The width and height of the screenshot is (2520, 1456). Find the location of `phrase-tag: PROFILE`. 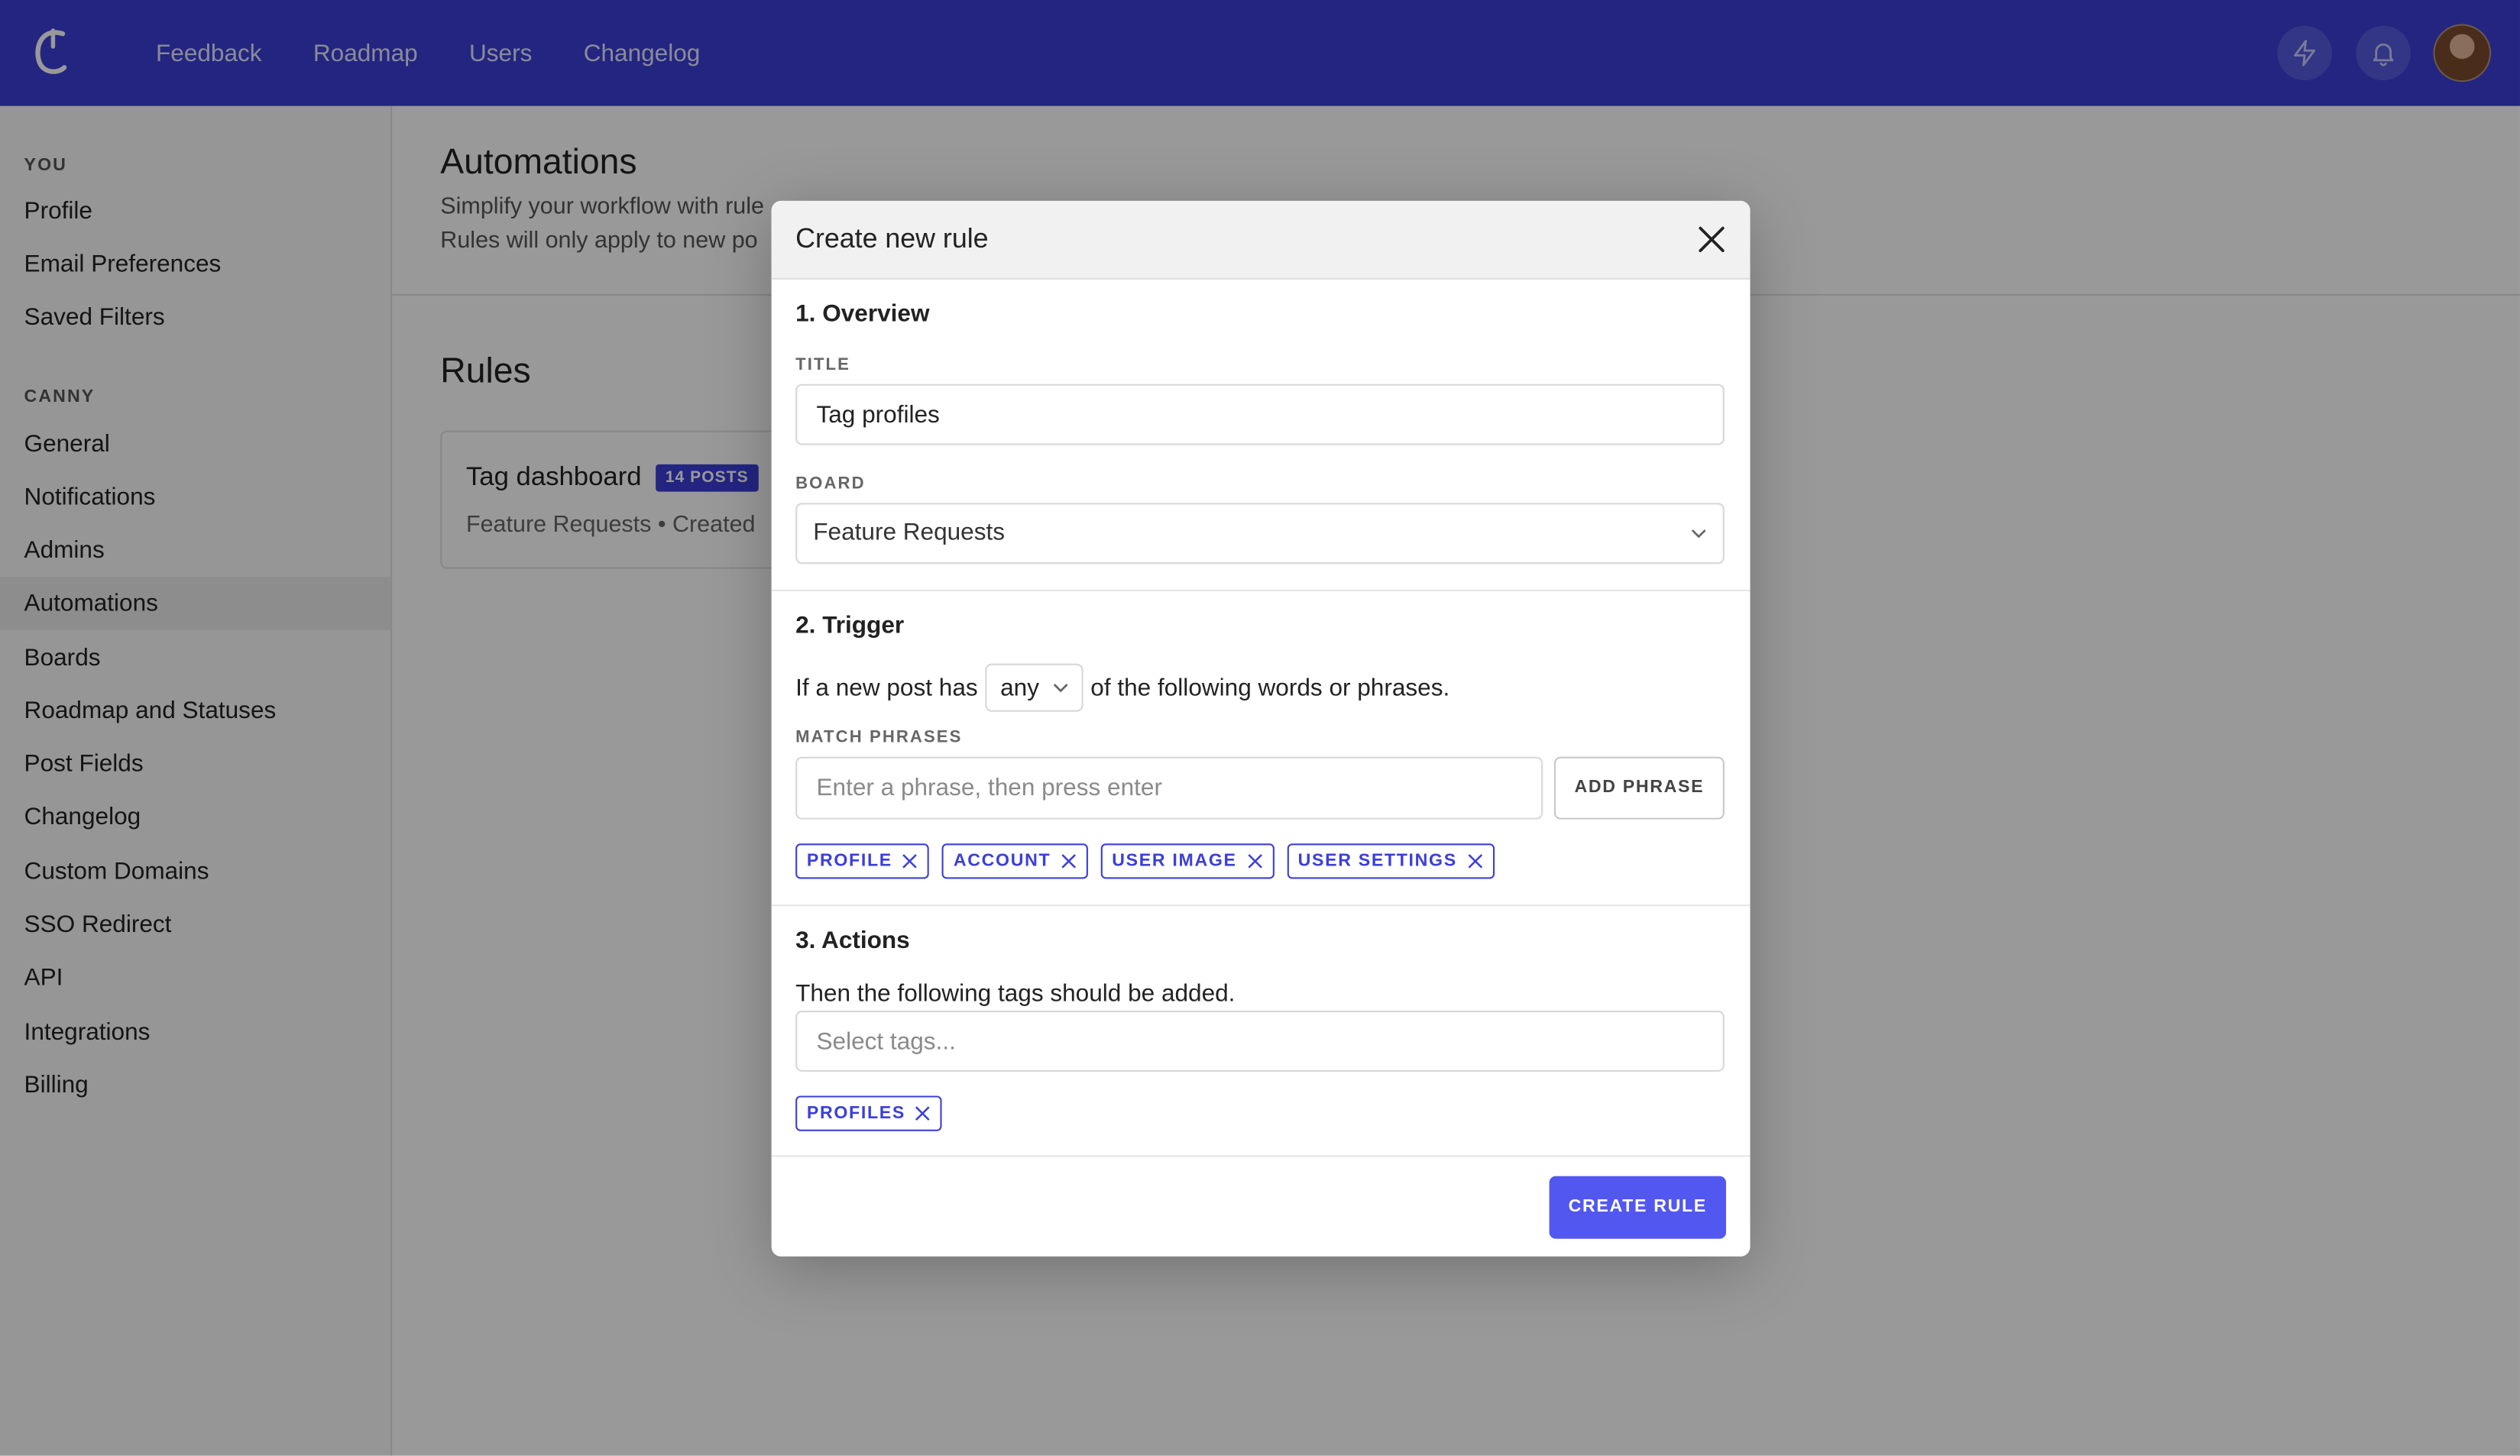

phrase-tag: PROFILE is located at coordinates (862, 861).